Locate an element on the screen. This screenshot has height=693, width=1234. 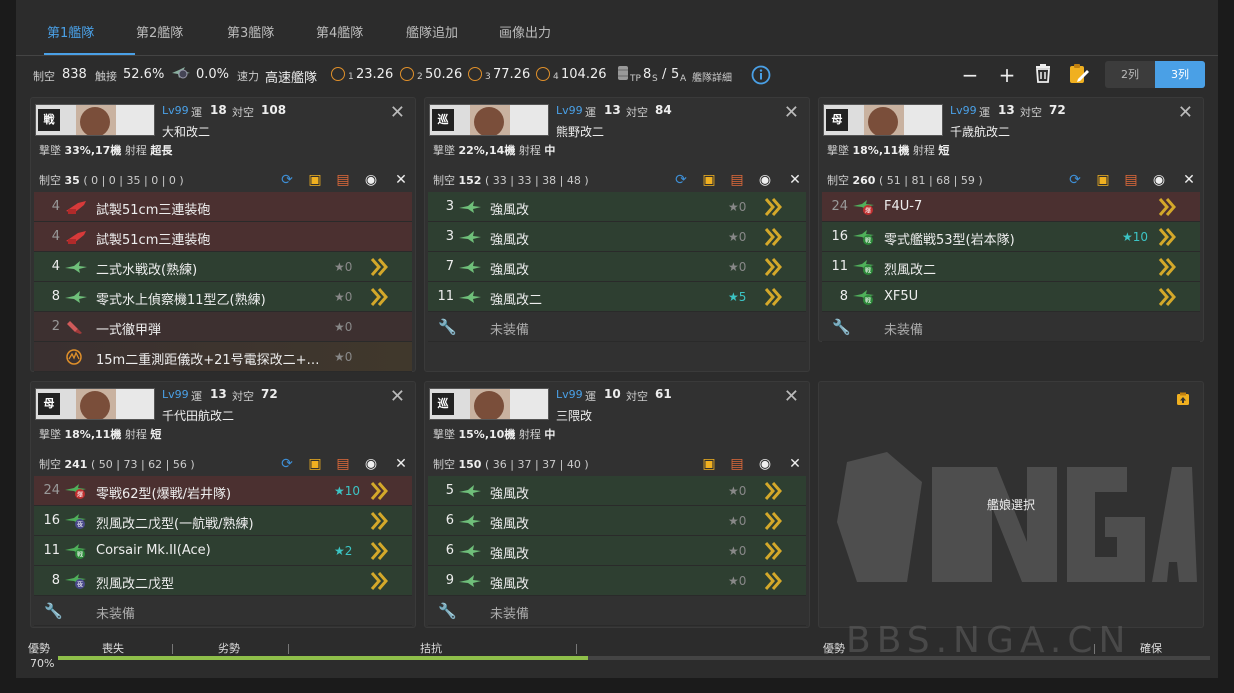
select-ship-label: 艦娘選択 is located at coordinates (1011, 504).